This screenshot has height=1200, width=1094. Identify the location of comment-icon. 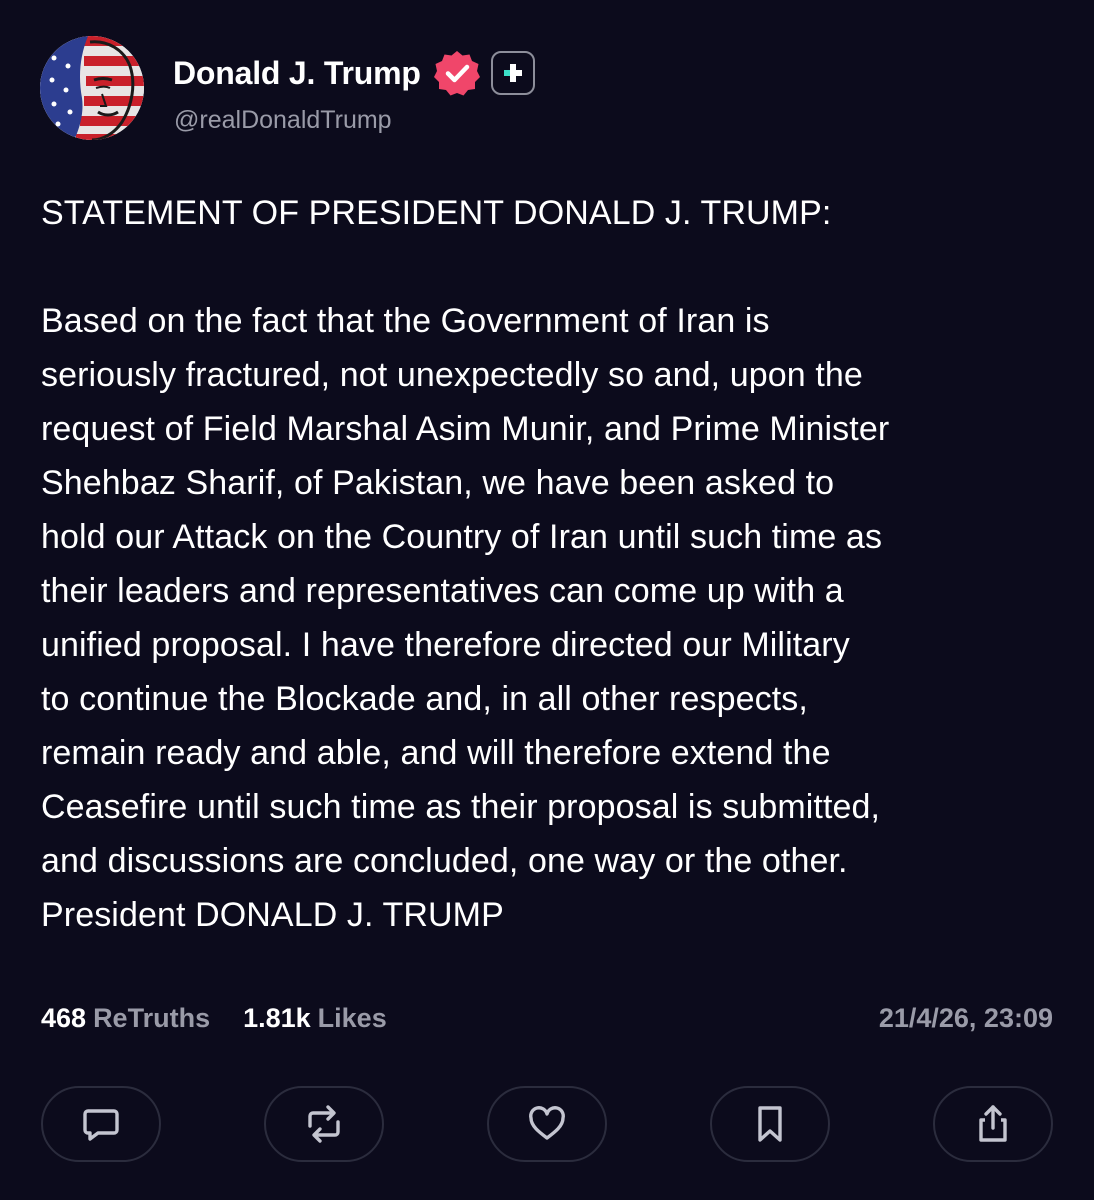
(101, 1125).